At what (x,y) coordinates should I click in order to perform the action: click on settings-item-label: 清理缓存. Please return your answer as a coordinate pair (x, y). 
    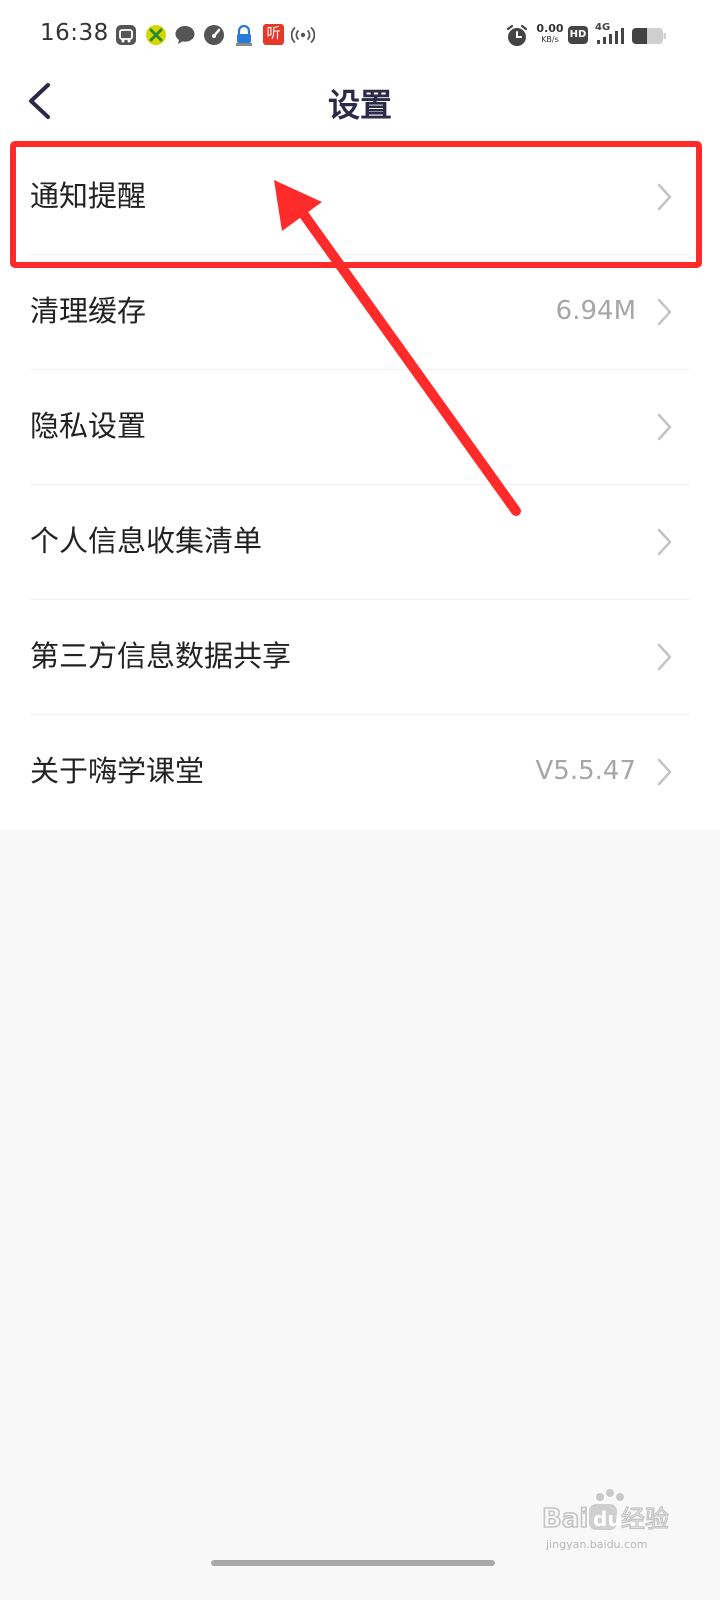
    Looking at the image, I should click on (88, 311).